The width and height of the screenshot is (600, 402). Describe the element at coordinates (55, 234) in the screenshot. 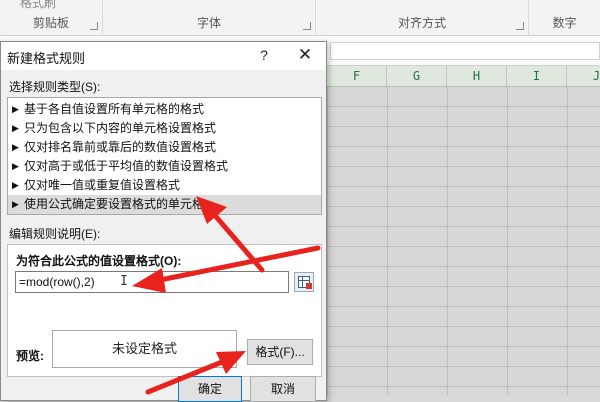

I see `edit-rule-label: 编辑规则说明(E):` at that location.